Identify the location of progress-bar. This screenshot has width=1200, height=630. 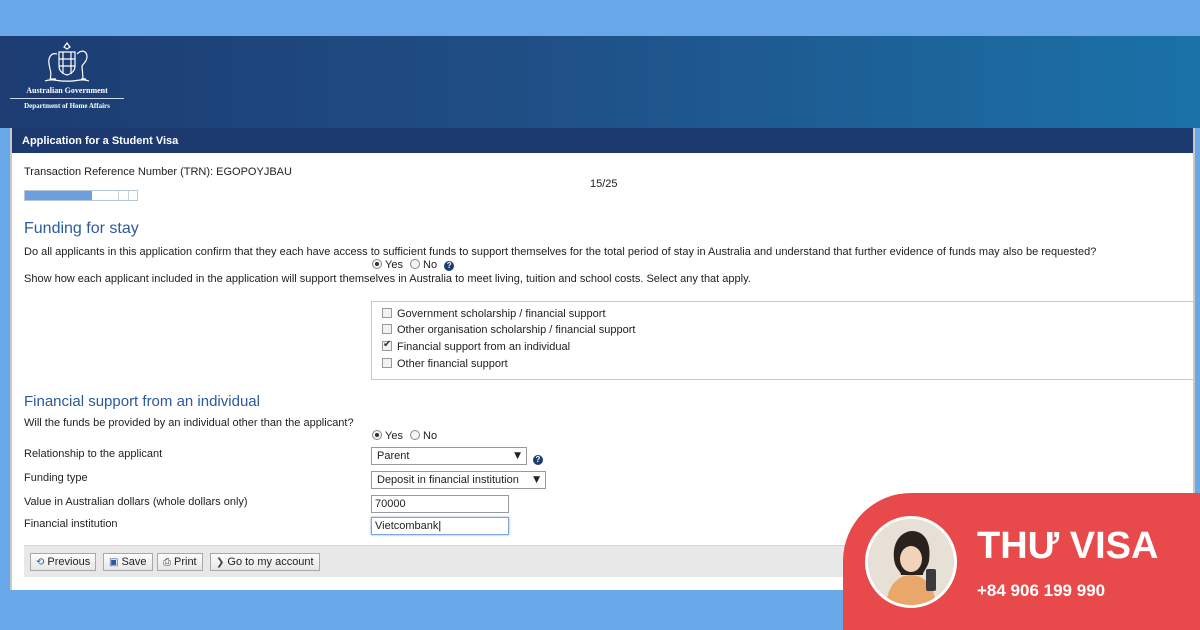
(81, 195).